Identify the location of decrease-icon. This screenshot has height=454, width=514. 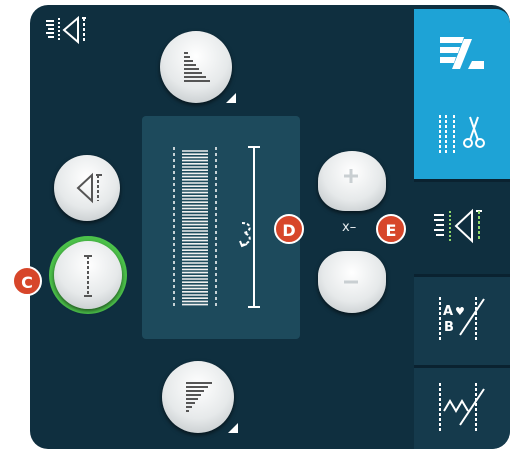
(351, 282).